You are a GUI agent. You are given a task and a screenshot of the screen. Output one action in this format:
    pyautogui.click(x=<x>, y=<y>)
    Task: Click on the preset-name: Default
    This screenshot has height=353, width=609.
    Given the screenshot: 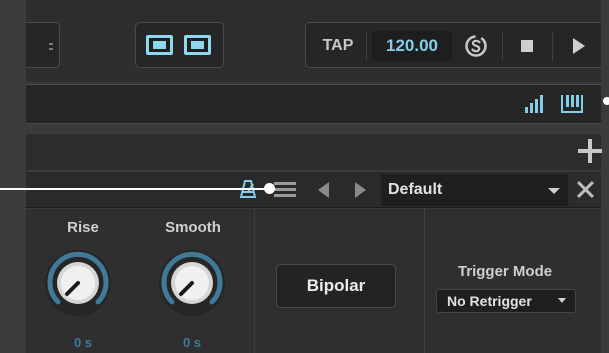 What is the action you would take?
    pyautogui.click(x=415, y=189)
    